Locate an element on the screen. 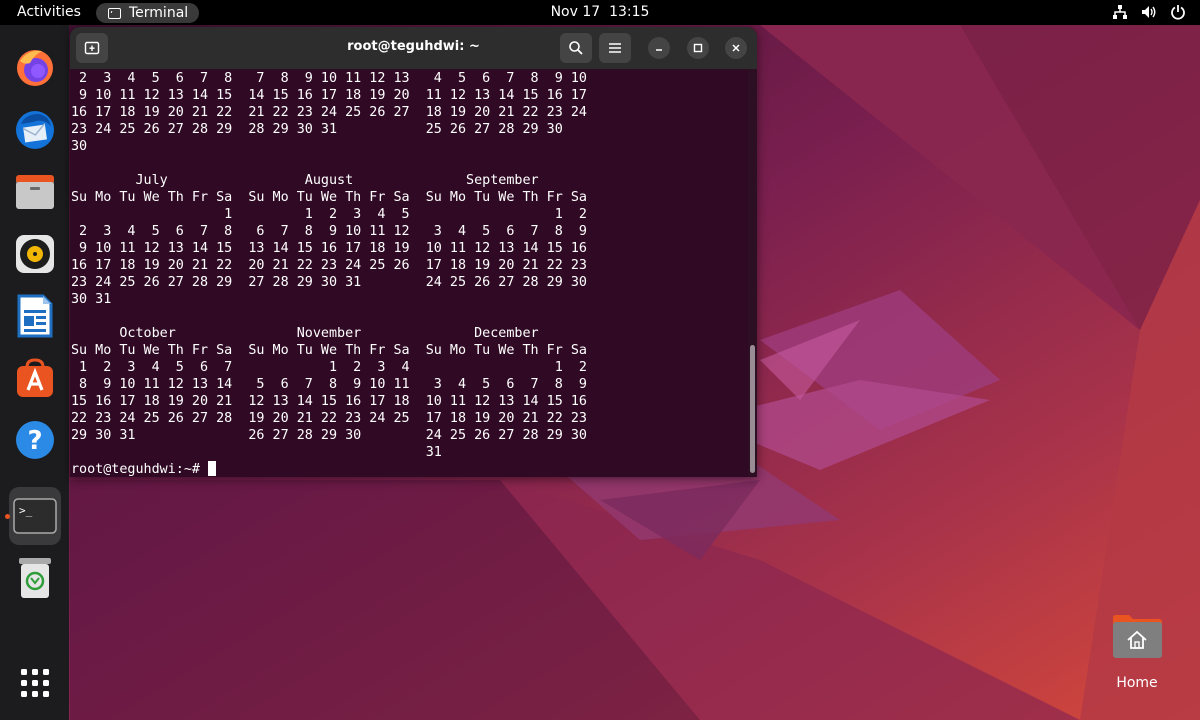 This screenshot has height=720, width=1200. minimize-icon is located at coordinates (659, 50).